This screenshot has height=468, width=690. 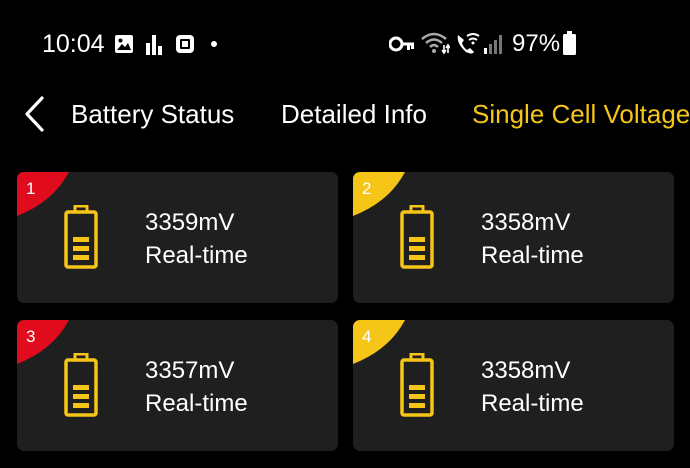 I want to click on dot-icon, so click(x=214, y=44).